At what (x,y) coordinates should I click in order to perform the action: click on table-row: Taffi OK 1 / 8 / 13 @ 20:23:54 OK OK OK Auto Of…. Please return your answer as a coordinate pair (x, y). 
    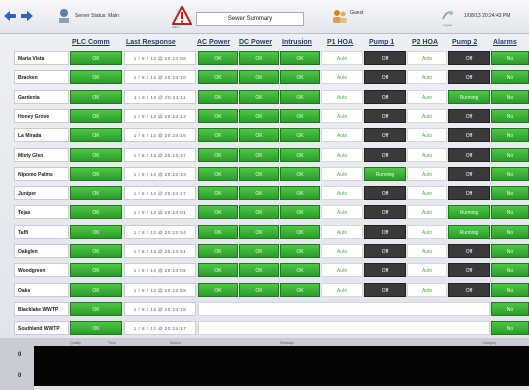
    Looking at the image, I should click on (271, 231).